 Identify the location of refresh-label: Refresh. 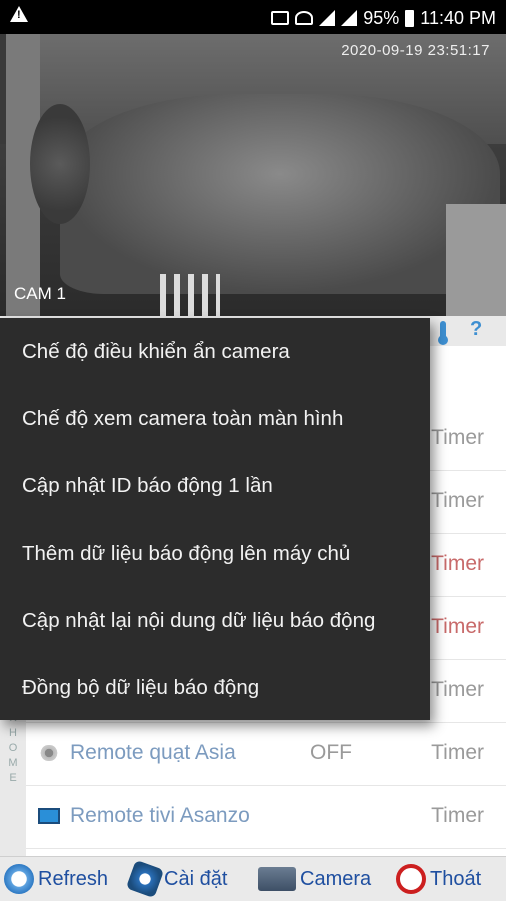
(73, 878).